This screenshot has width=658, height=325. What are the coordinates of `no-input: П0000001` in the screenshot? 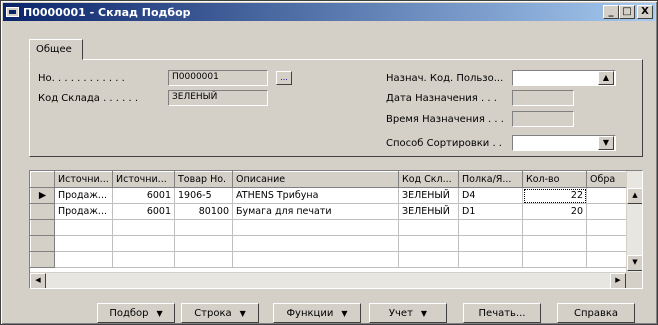 It's located at (218, 78).